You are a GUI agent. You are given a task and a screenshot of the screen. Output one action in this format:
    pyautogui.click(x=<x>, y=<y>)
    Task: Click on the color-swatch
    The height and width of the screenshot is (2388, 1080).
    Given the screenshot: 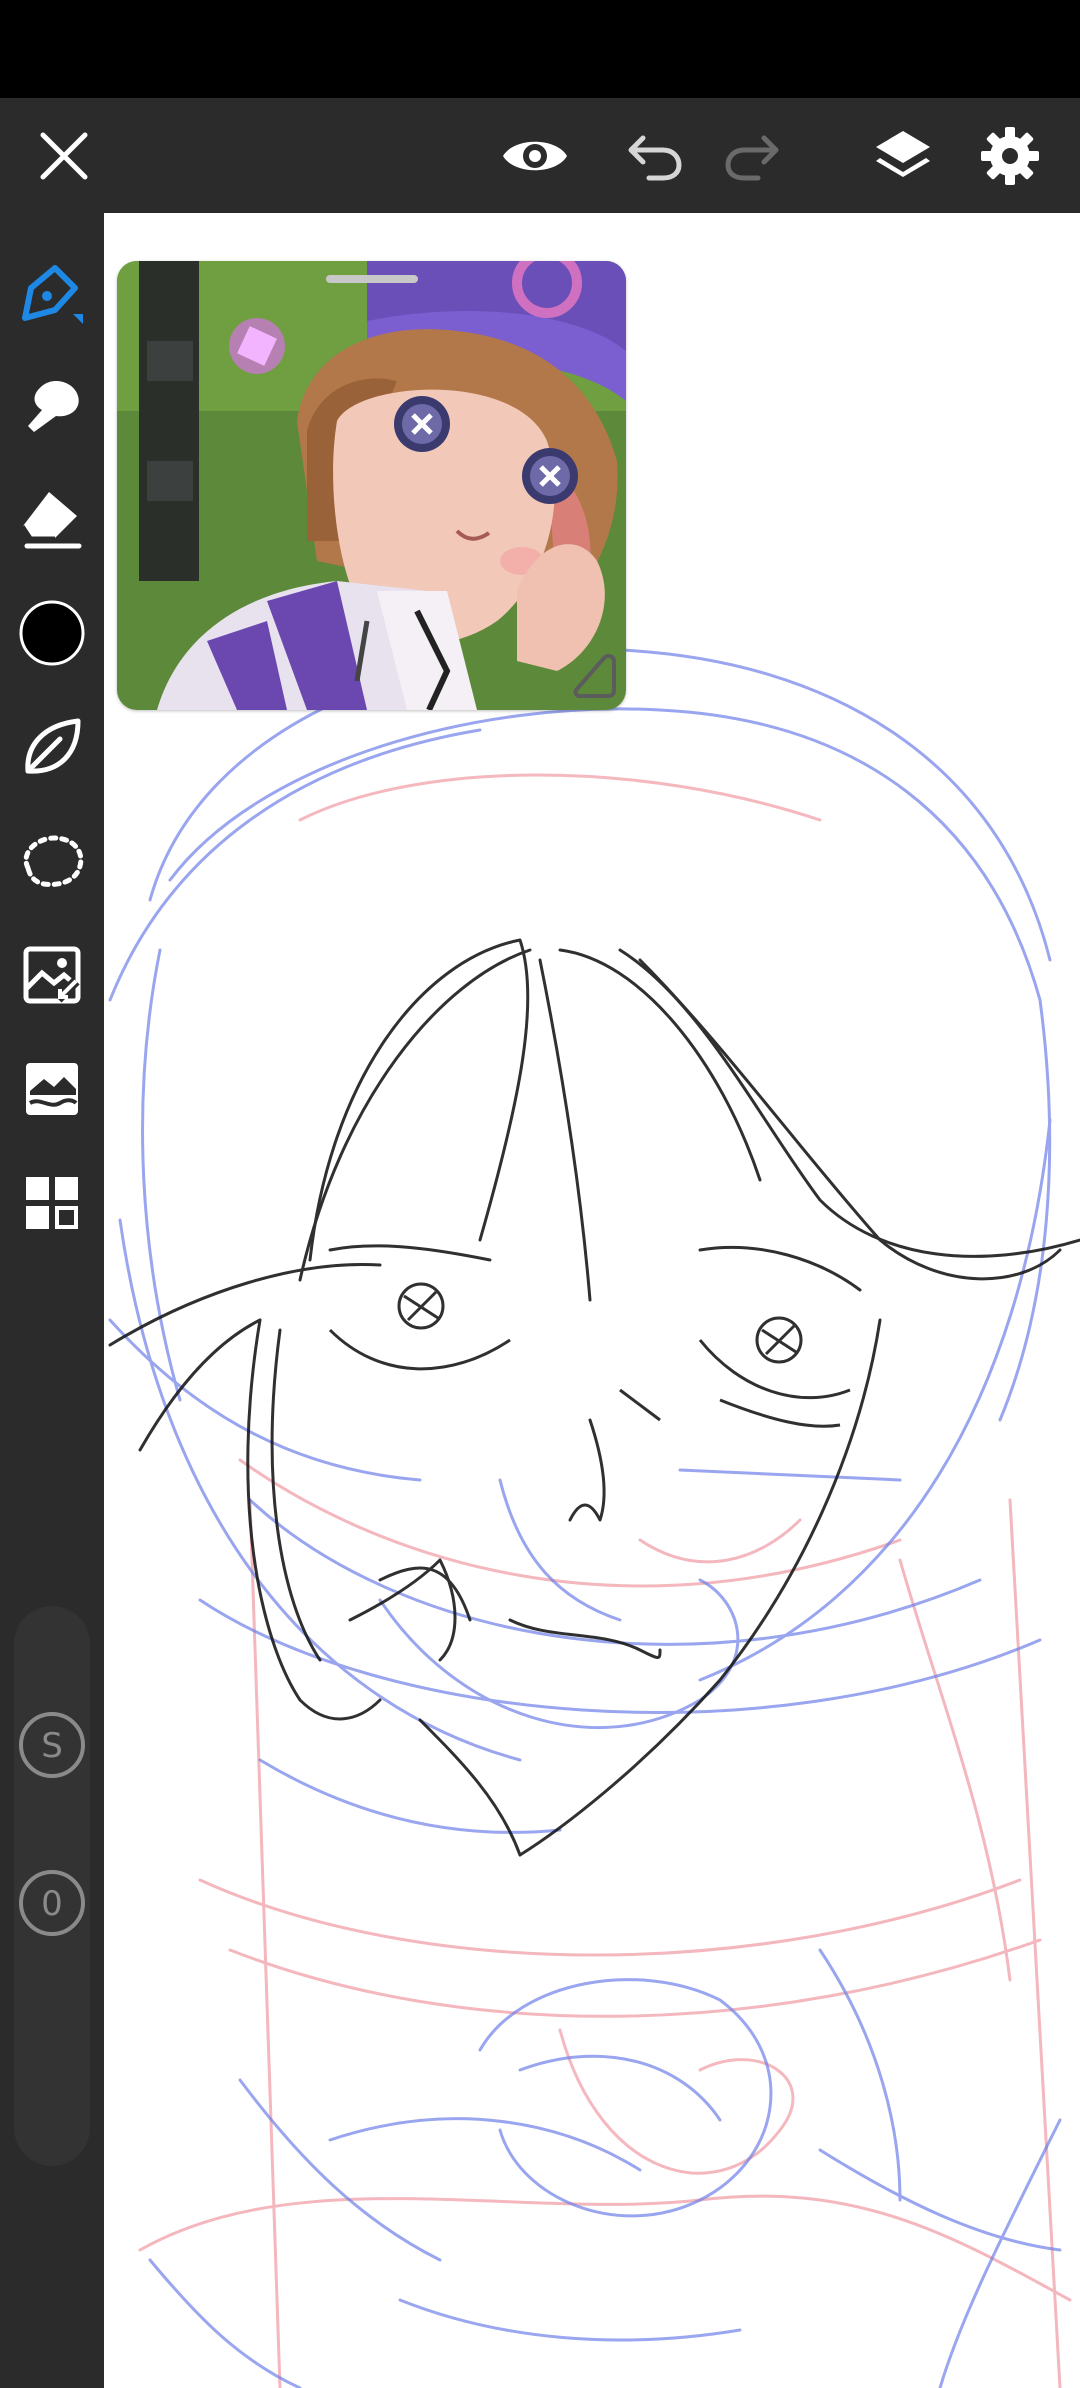 What is the action you would take?
    pyautogui.click(x=52, y=633)
    